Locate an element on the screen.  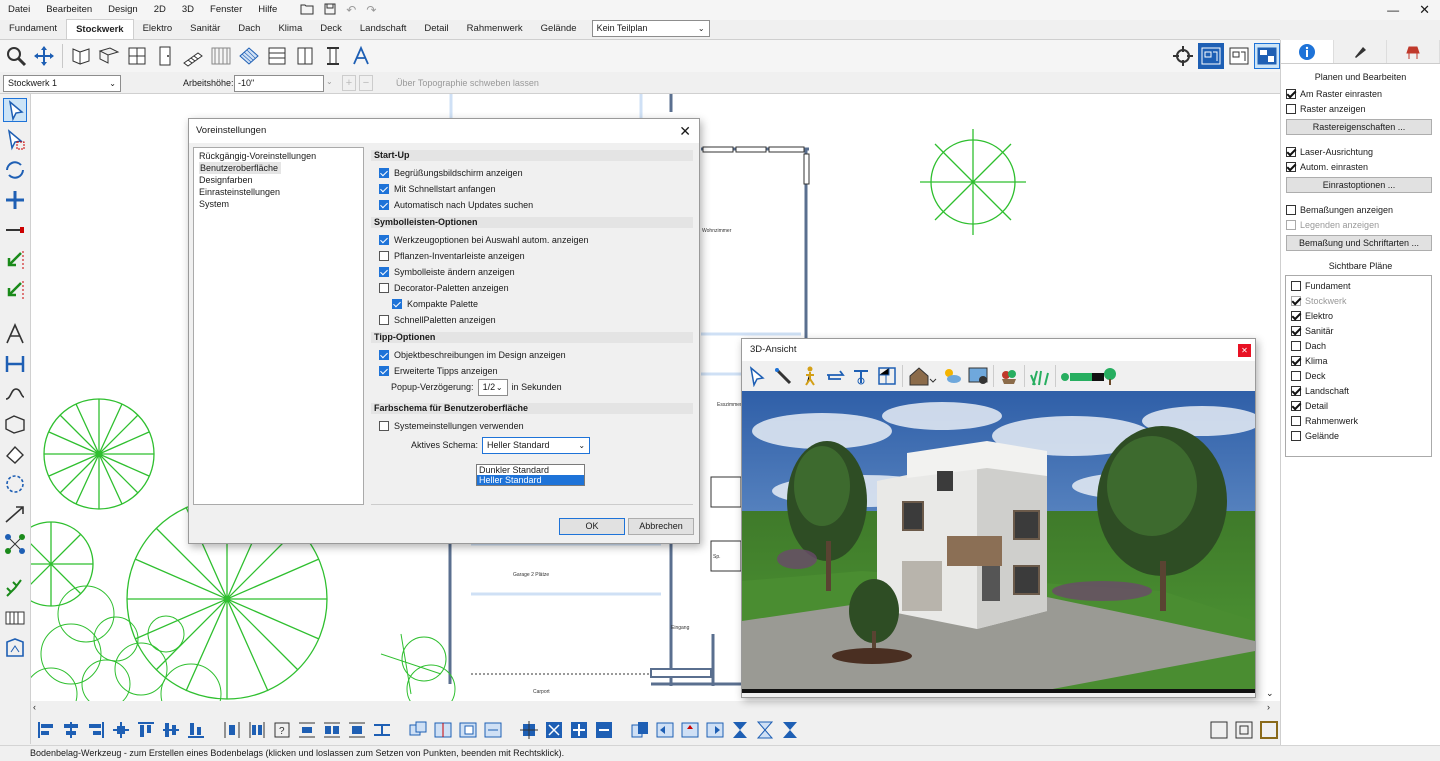
save-icon is located at coordinates (330, 10).